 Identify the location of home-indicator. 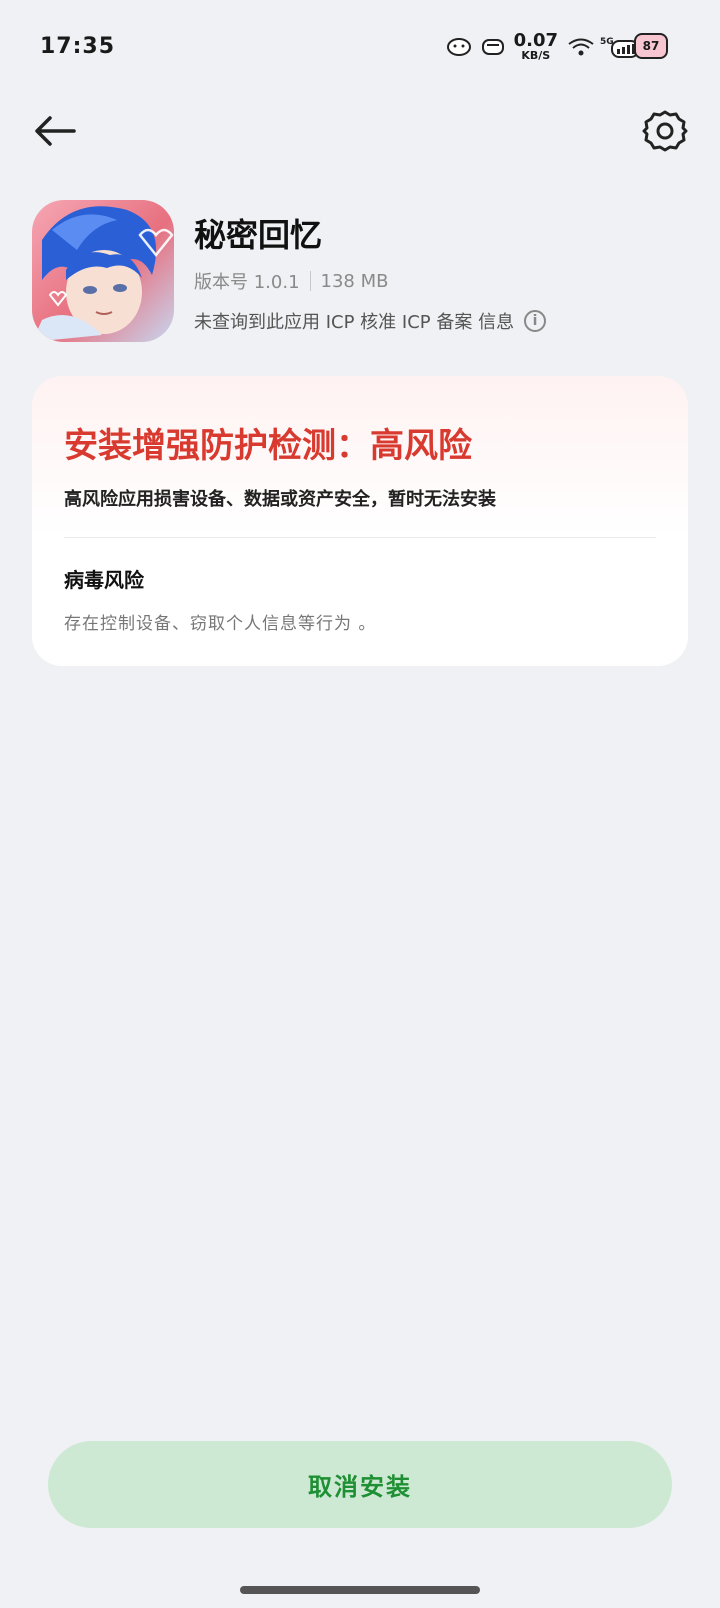
(360, 1590).